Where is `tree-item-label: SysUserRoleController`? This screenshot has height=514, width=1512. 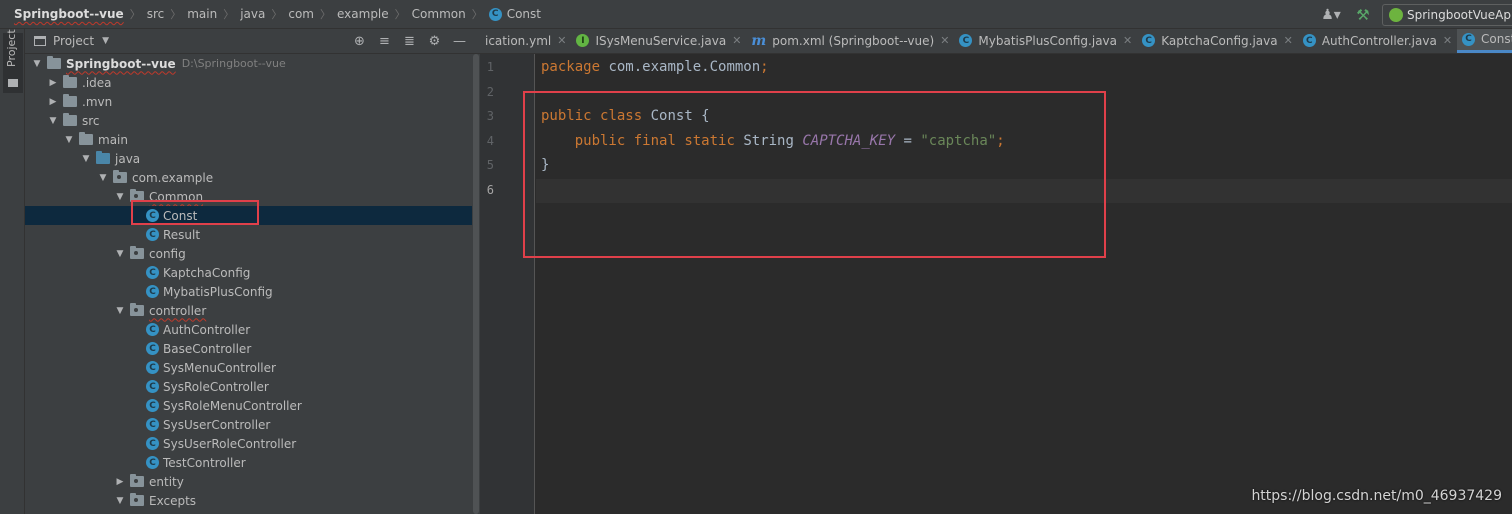
tree-item-label: SysUserRoleController is located at coordinates (230, 443).